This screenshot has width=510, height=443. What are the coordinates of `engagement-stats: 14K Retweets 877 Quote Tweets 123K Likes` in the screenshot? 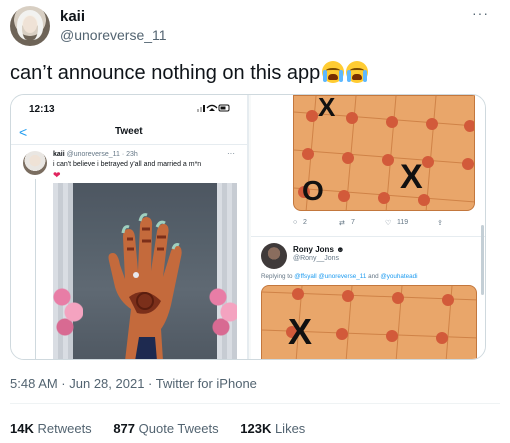 It's located at (166, 428).